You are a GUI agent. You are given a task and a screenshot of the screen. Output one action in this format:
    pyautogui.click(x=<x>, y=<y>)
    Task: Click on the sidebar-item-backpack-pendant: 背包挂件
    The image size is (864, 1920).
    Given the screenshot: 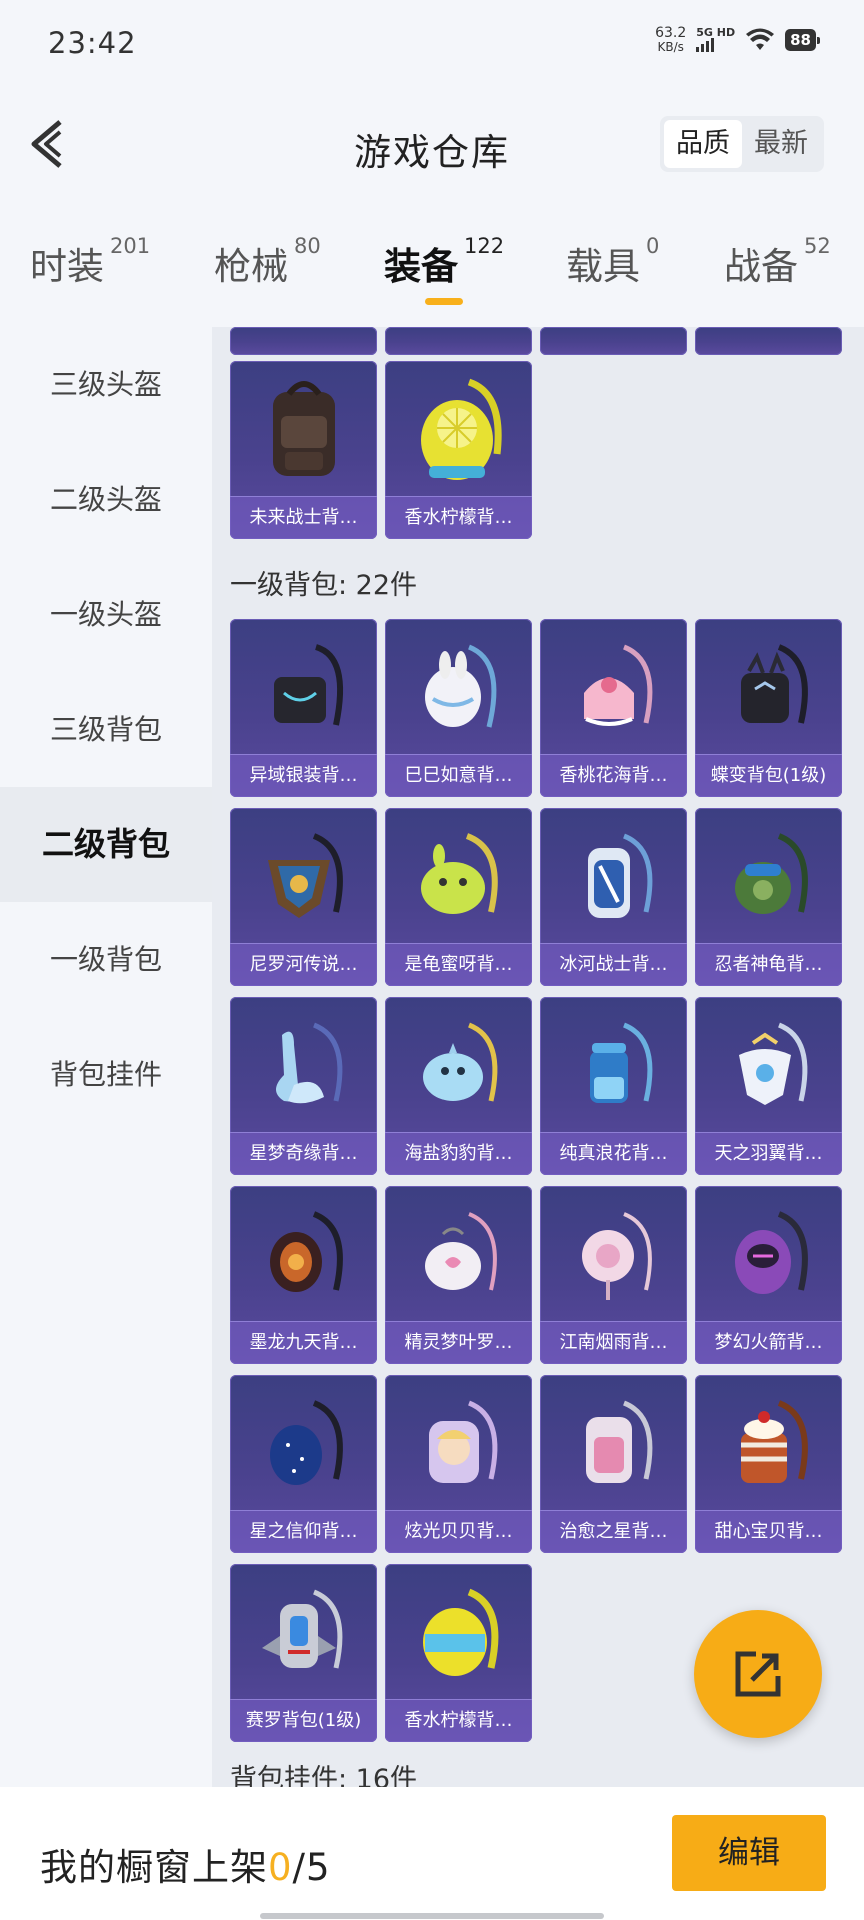 What is the action you would take?
    pyautogui.click(x=106, y=1074)
    